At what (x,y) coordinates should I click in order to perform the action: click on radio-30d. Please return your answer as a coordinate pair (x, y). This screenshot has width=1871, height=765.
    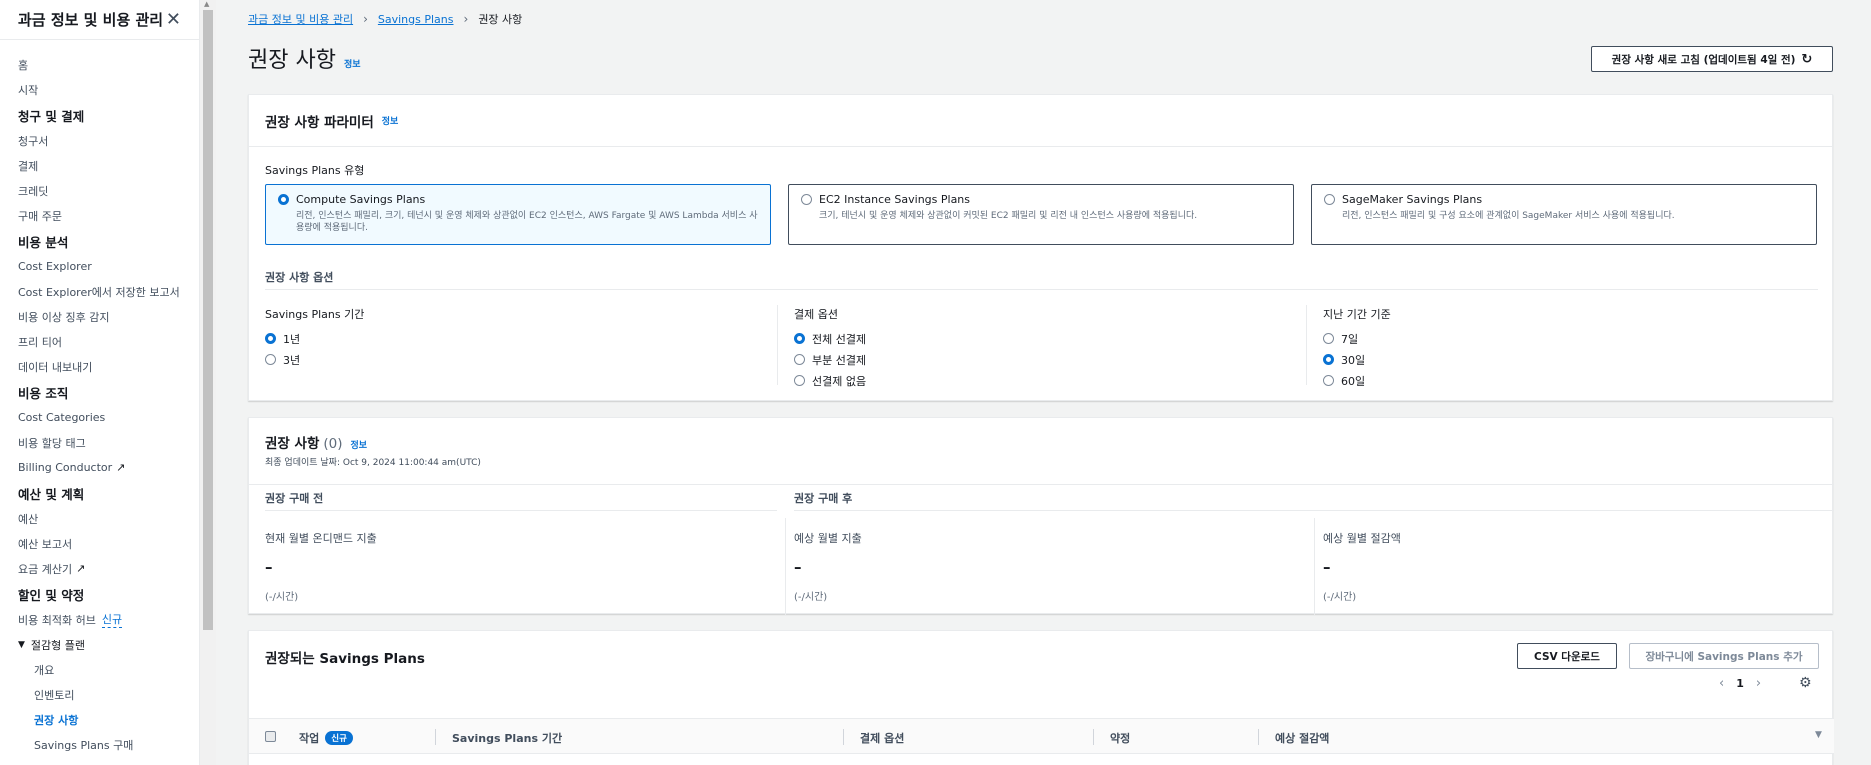
    Looking at the image, I should click on (1328, 359).